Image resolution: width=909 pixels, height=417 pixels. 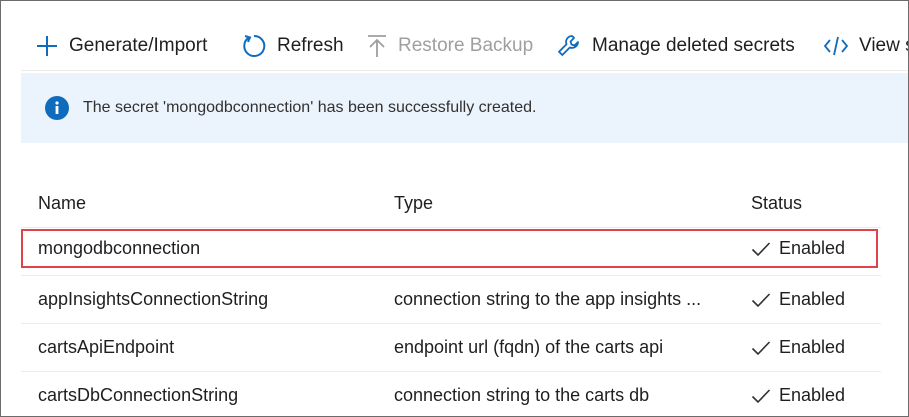 I want to click on secret-name: cartsDbConnectionString, so click(x=138, y=395).